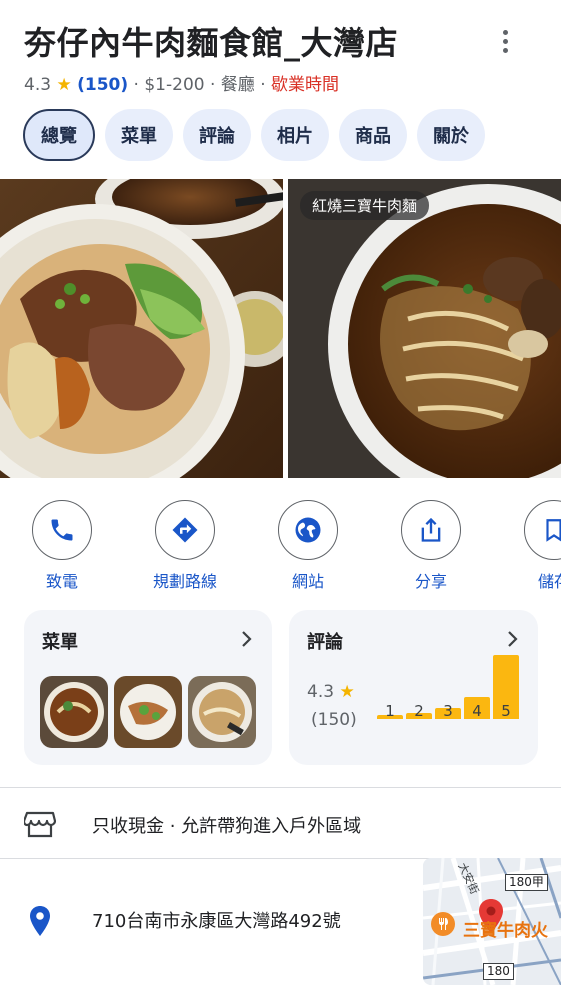 This screenshot has width=561, height=1000. I want to click on reviews-card: 評論 4.3 ★ (150) 1 2 3 4 5, so click(413, 687).